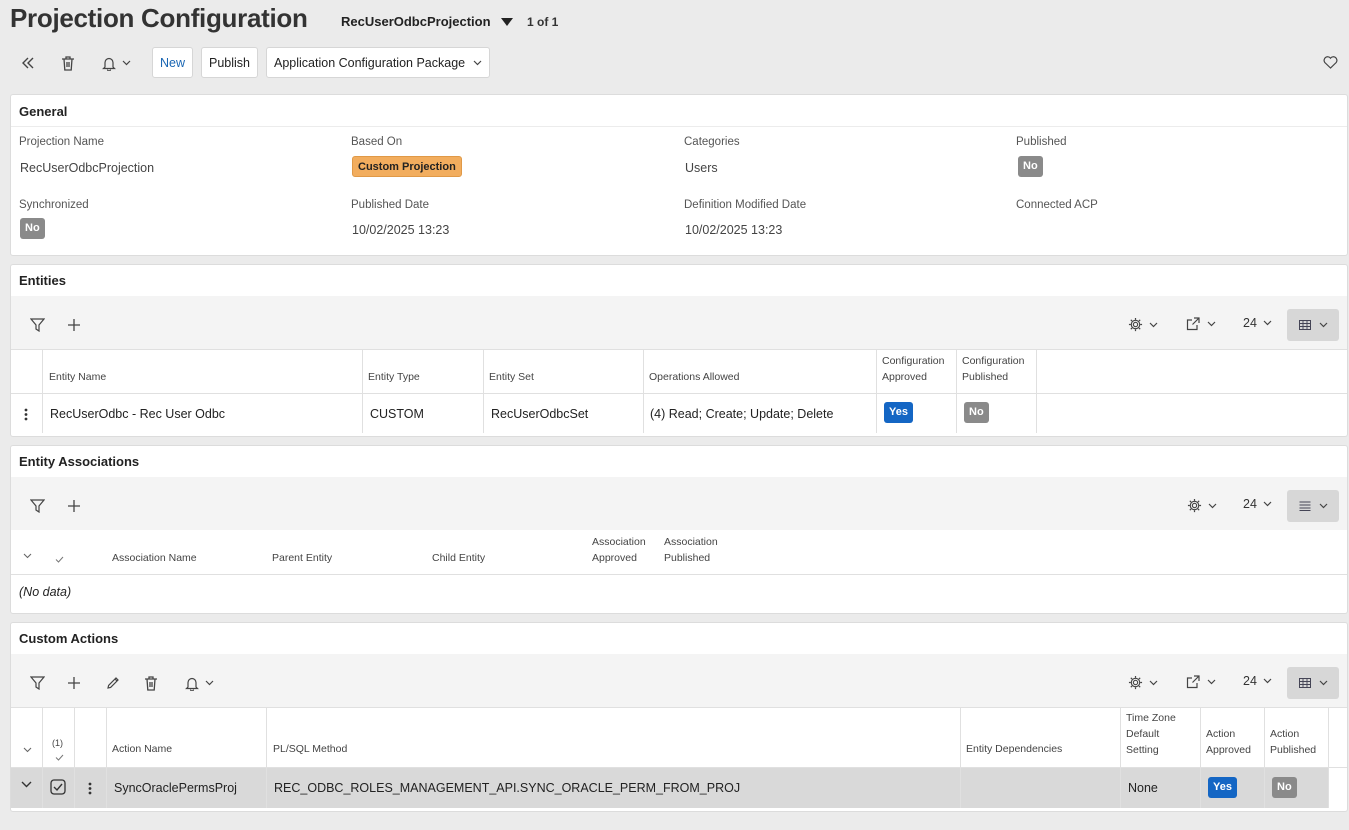 This screenshot has height=830, width=1349. What do you see at coordinates (54, 205) in the screenshot?
I see `synchronized-label: Synchronized` at bounding box center [54, 205].